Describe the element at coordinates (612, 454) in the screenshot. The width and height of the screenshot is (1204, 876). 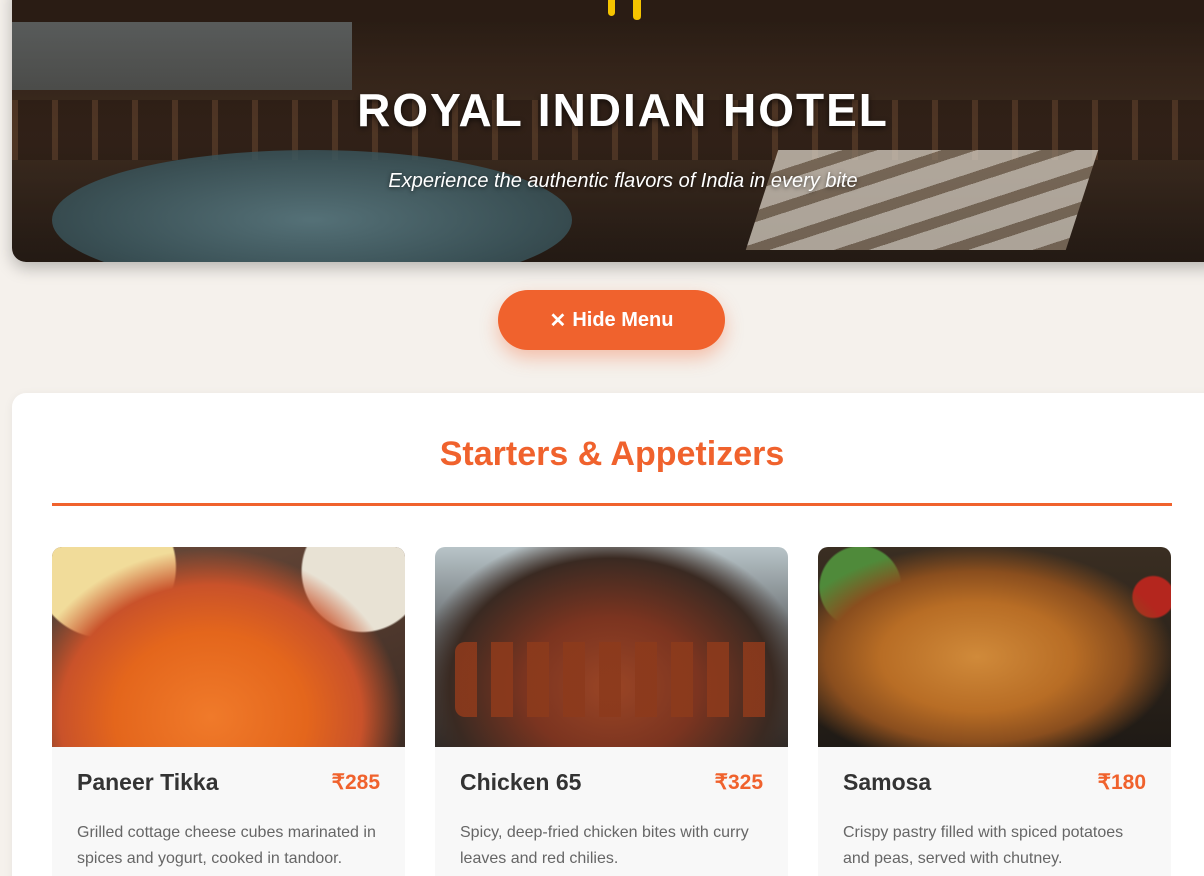
I see `section-title: Starters & Appetizers` at that location.